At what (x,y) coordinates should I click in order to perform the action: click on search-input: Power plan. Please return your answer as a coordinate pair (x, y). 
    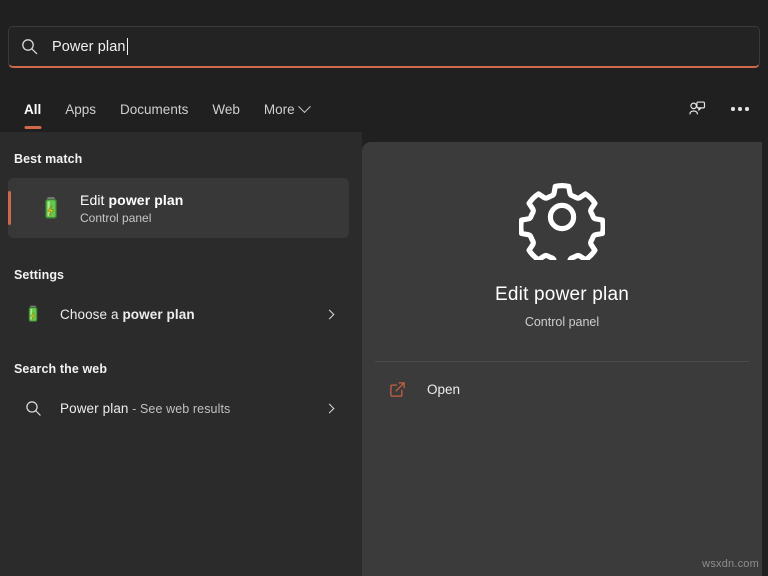
    Looking at the image, I should click on (384, 47).